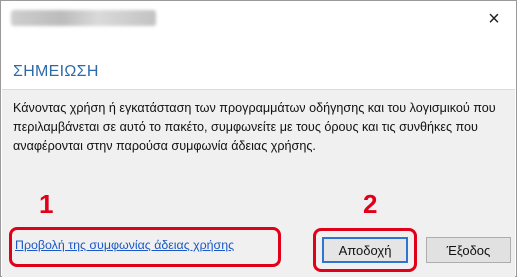 The image size is (517, 277). I want to click on step-number-1: 1, so click(46, 204).